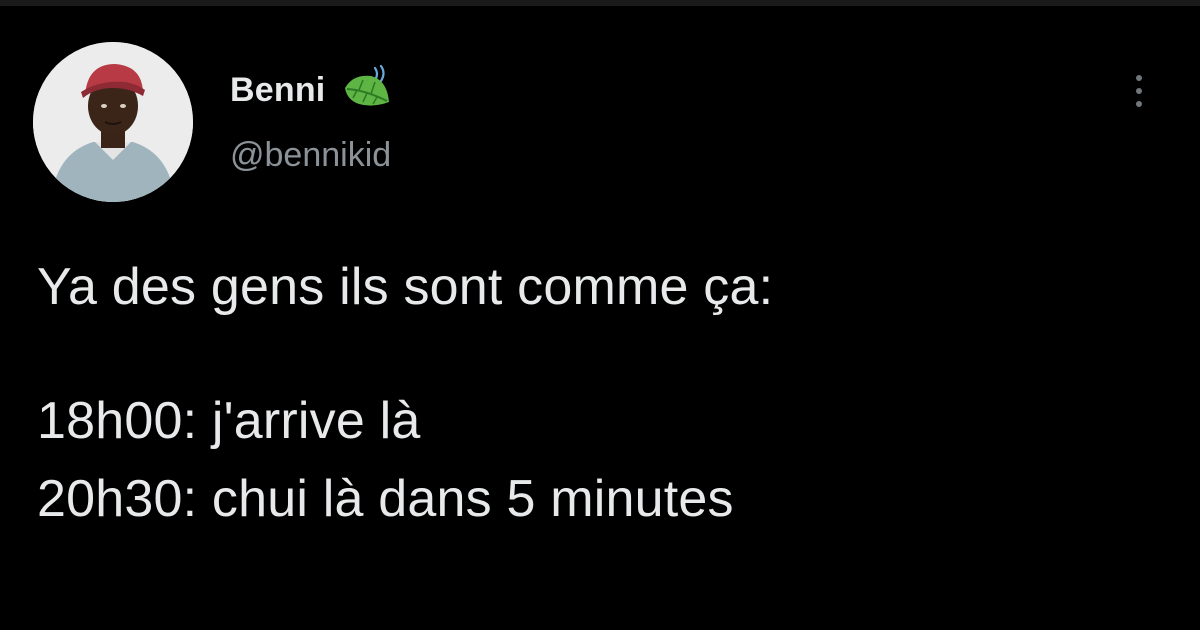 Image resolution: width=1200 pixels, height=630 pixels. Describe the element at coordinates (277, 90) in the screenshot. I see `display-name: Benni` at that location.